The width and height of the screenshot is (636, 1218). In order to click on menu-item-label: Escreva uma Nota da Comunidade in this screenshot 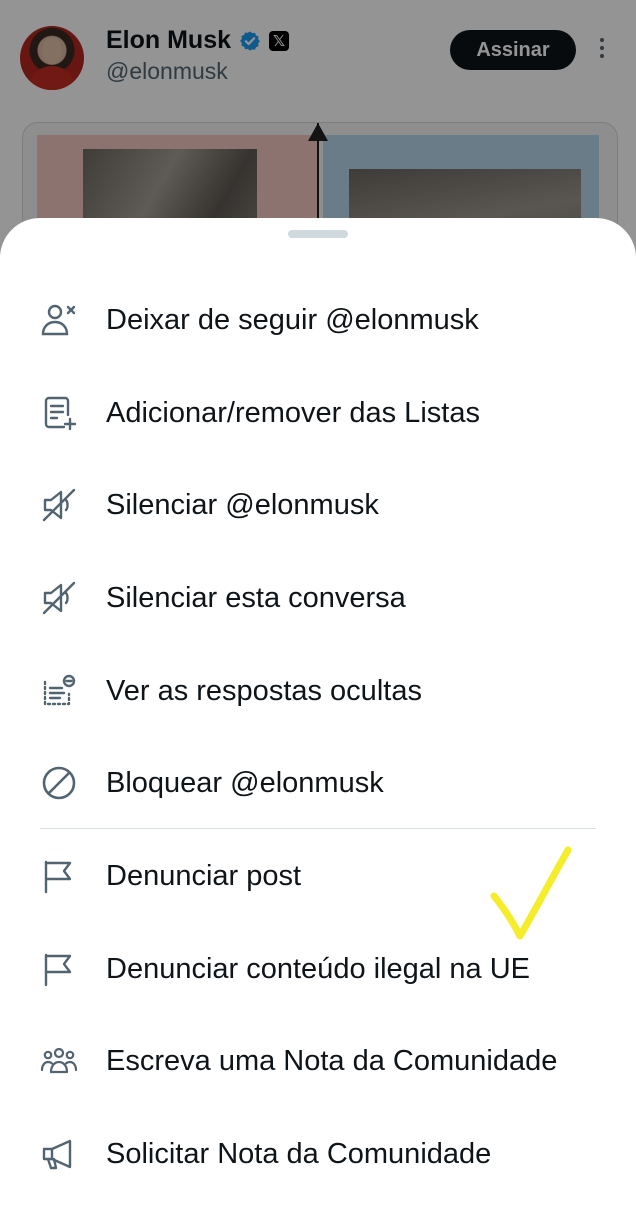, I will do `click(332, 1060)`.